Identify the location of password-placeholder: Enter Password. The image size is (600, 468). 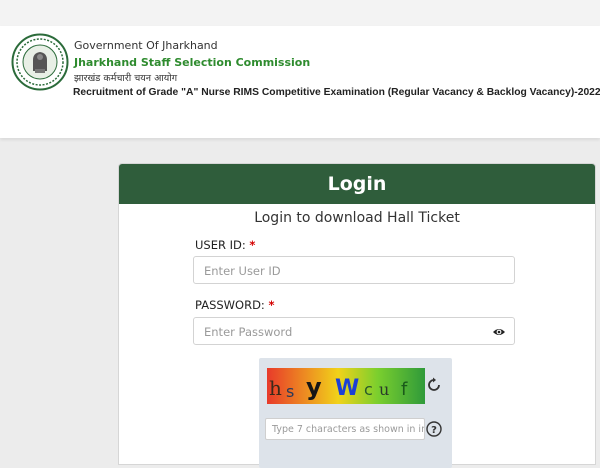
(248, 332).